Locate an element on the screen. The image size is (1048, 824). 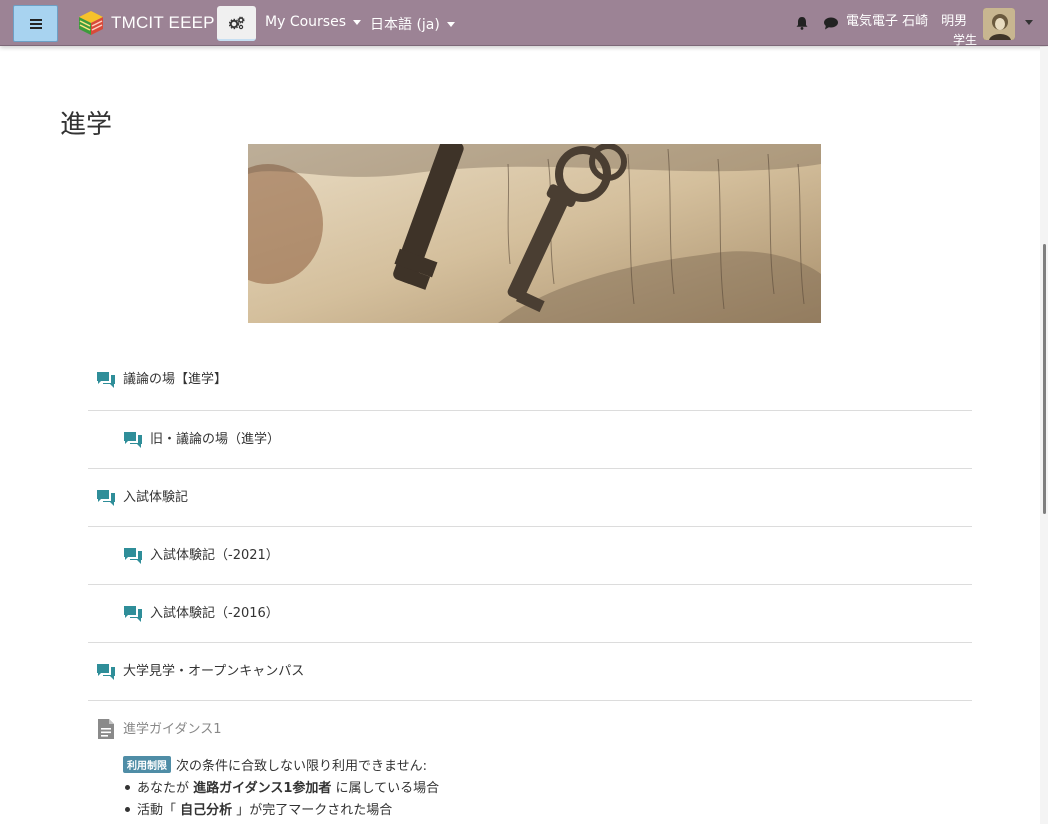
page-title: 進学 is located at coordinates (86, 125).